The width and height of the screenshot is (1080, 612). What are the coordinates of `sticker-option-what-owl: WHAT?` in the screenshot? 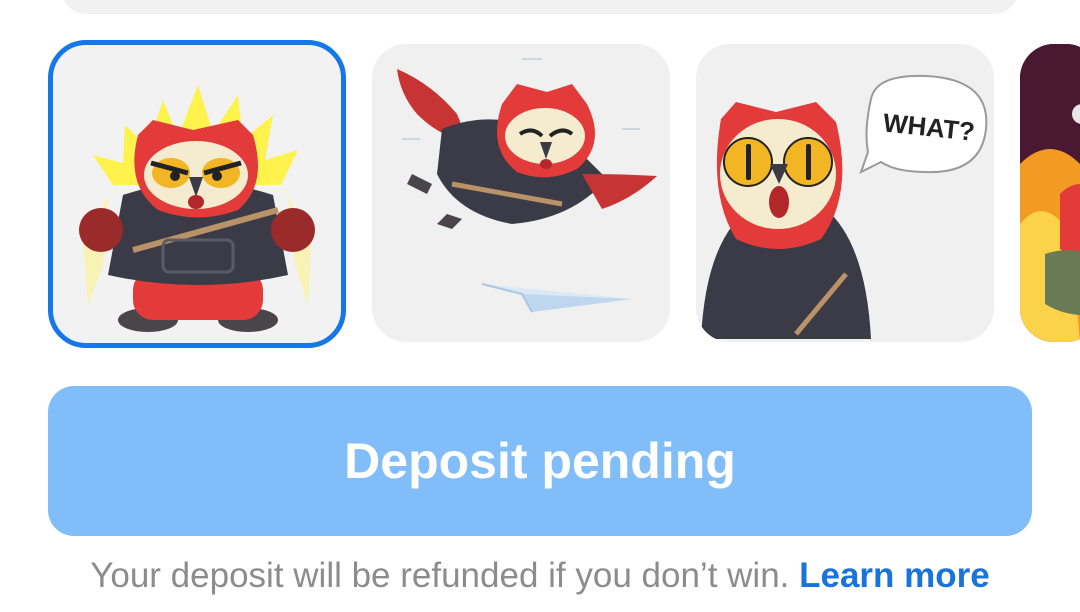 It's located at (845, 193).